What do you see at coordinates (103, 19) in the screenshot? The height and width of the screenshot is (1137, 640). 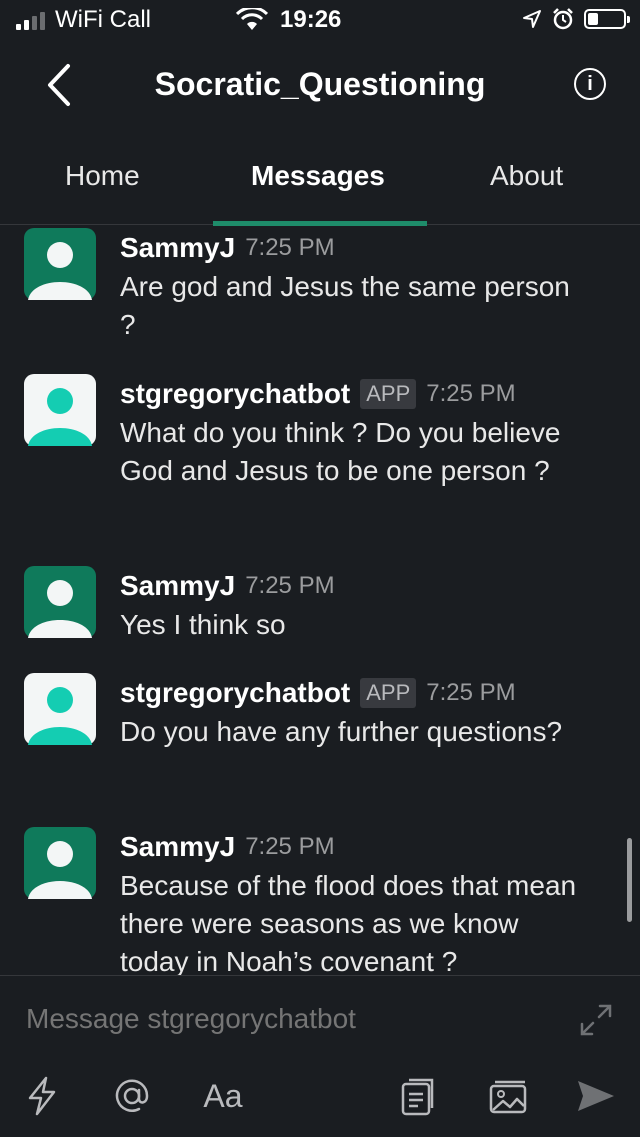 I see `carrier-label: WiFi Call` at bounding box center [103, 19].